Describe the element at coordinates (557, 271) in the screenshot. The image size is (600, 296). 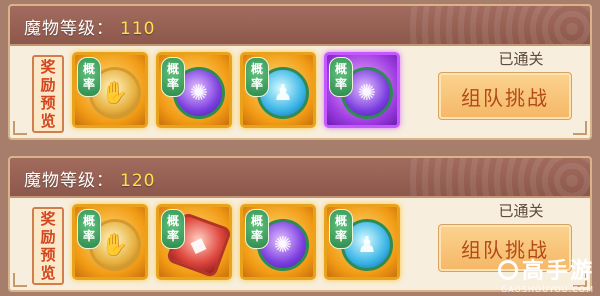
I see `watermark-text: 高手游` at that location.